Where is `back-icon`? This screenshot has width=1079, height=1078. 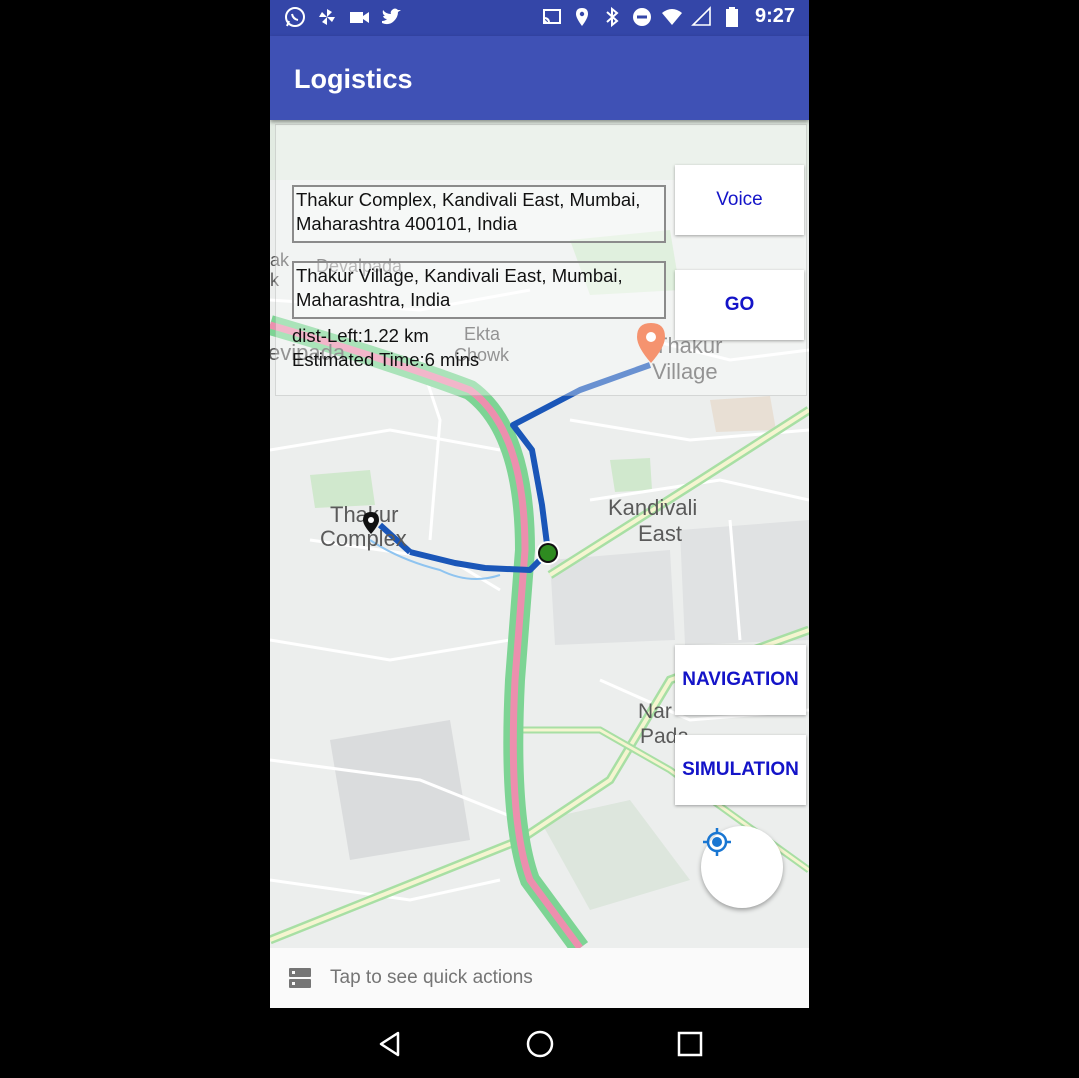 back-icon is located at coordinates (390, 1044).